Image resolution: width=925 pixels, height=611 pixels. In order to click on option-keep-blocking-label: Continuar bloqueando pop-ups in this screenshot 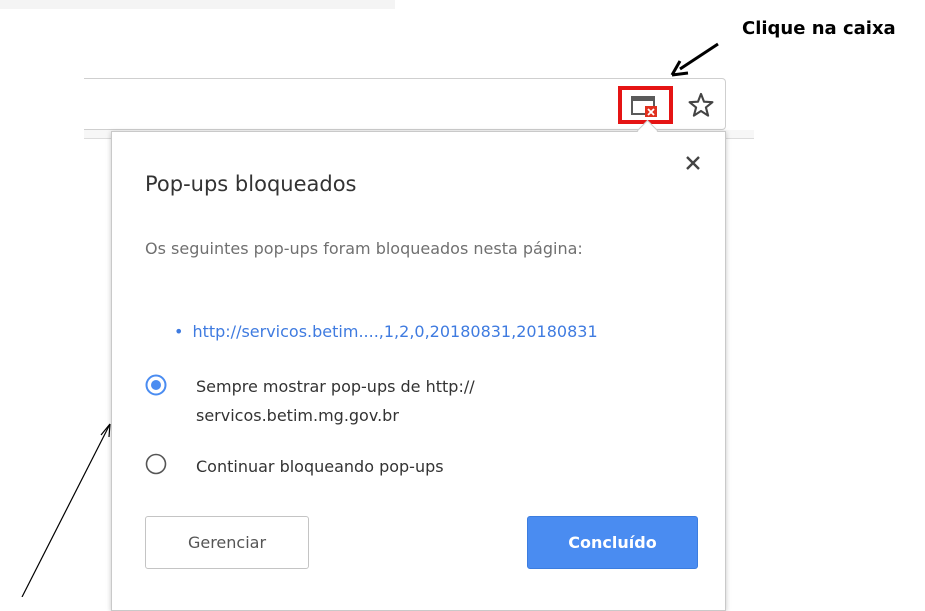, I will do `click(320, 466)`.